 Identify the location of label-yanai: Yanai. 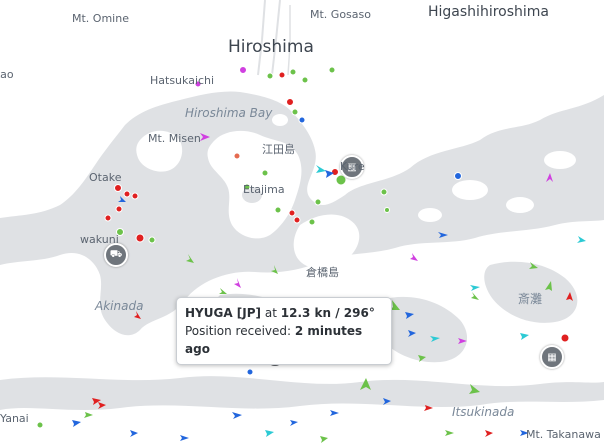
(14, 418).